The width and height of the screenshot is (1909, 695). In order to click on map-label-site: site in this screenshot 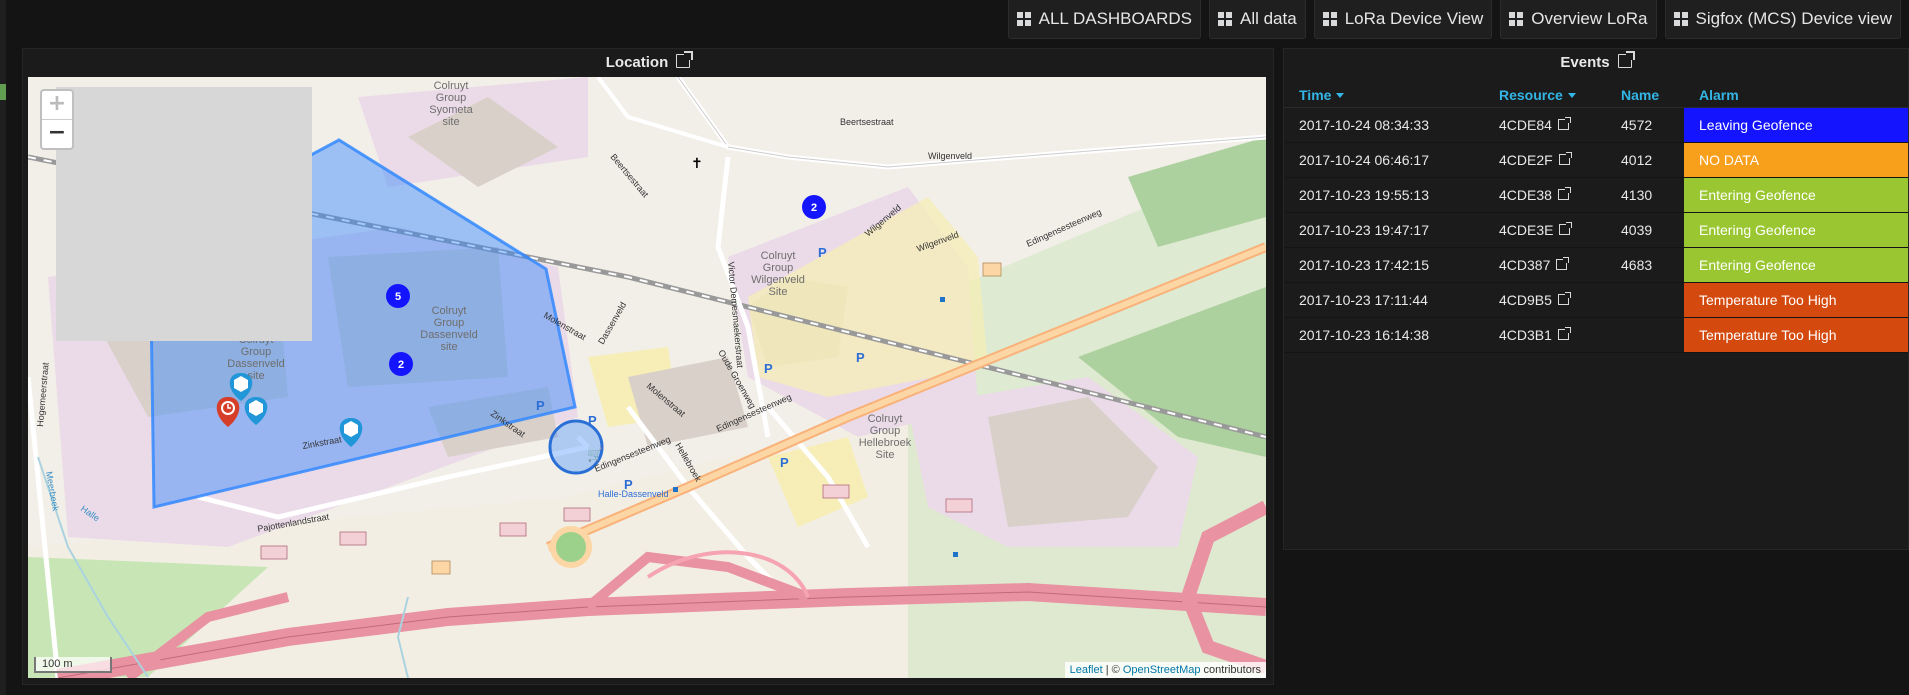, I will do `click(450, 122)`.